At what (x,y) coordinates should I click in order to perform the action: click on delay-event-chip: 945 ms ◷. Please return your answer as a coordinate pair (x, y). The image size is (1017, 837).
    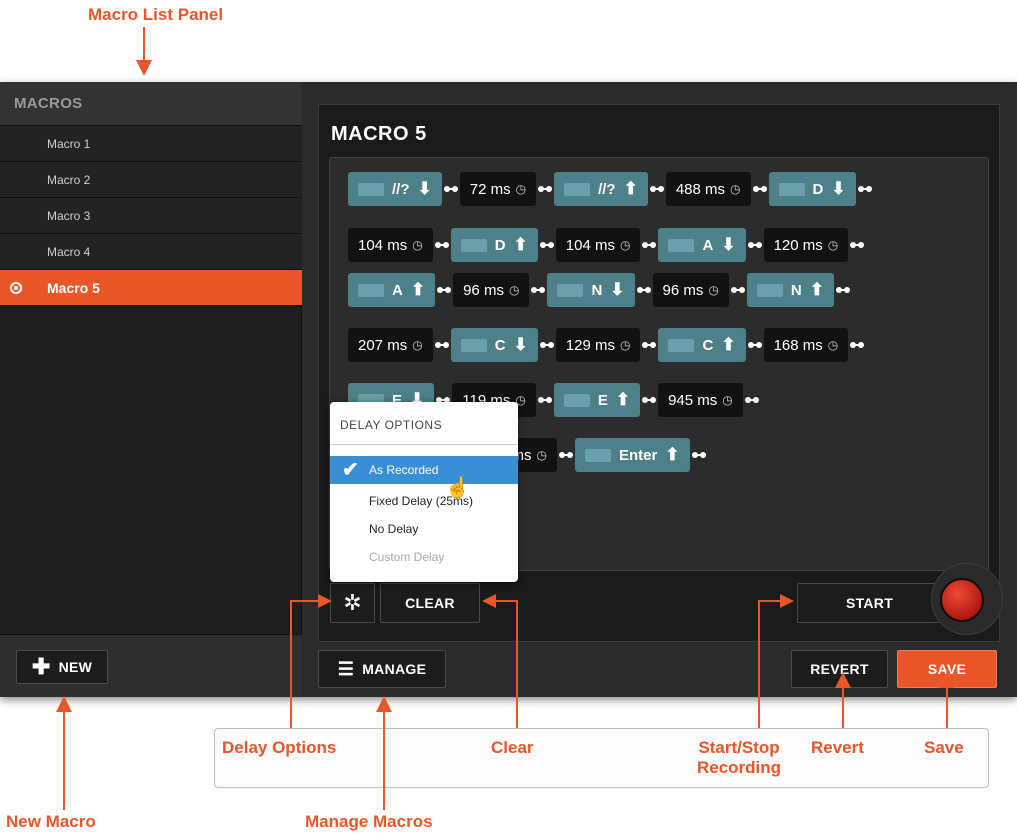
    Looking at the image, I should click on (700, 400).